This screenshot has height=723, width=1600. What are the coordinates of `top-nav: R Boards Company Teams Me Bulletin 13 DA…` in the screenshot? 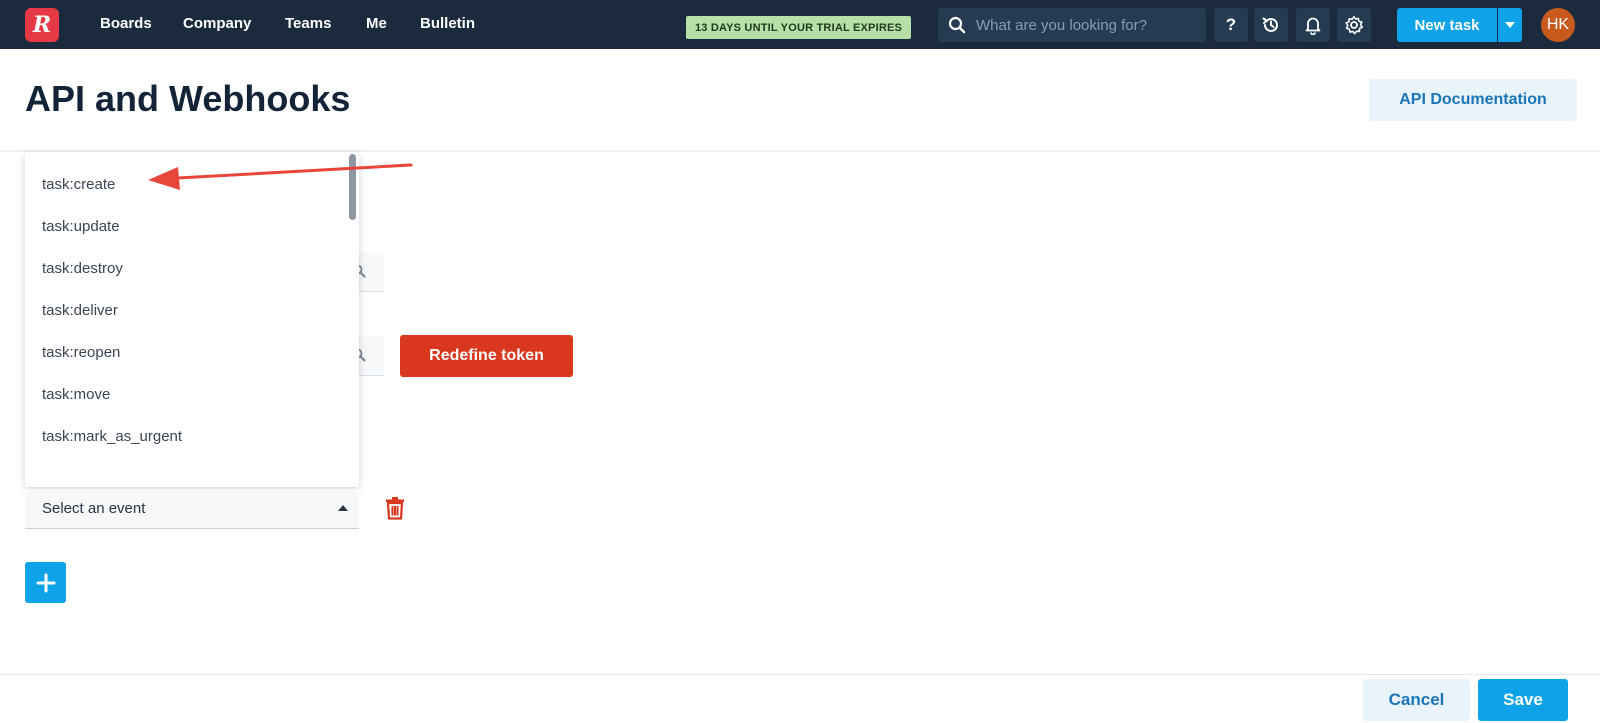 It's located at (800, 24).